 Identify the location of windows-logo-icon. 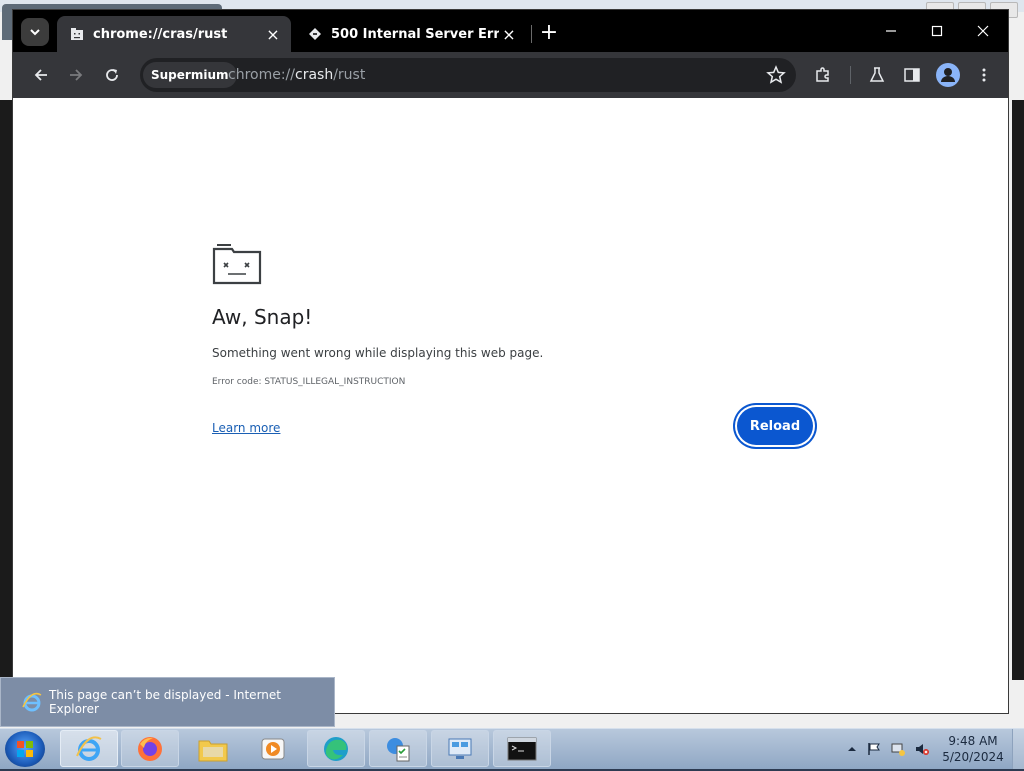
(25, 749).